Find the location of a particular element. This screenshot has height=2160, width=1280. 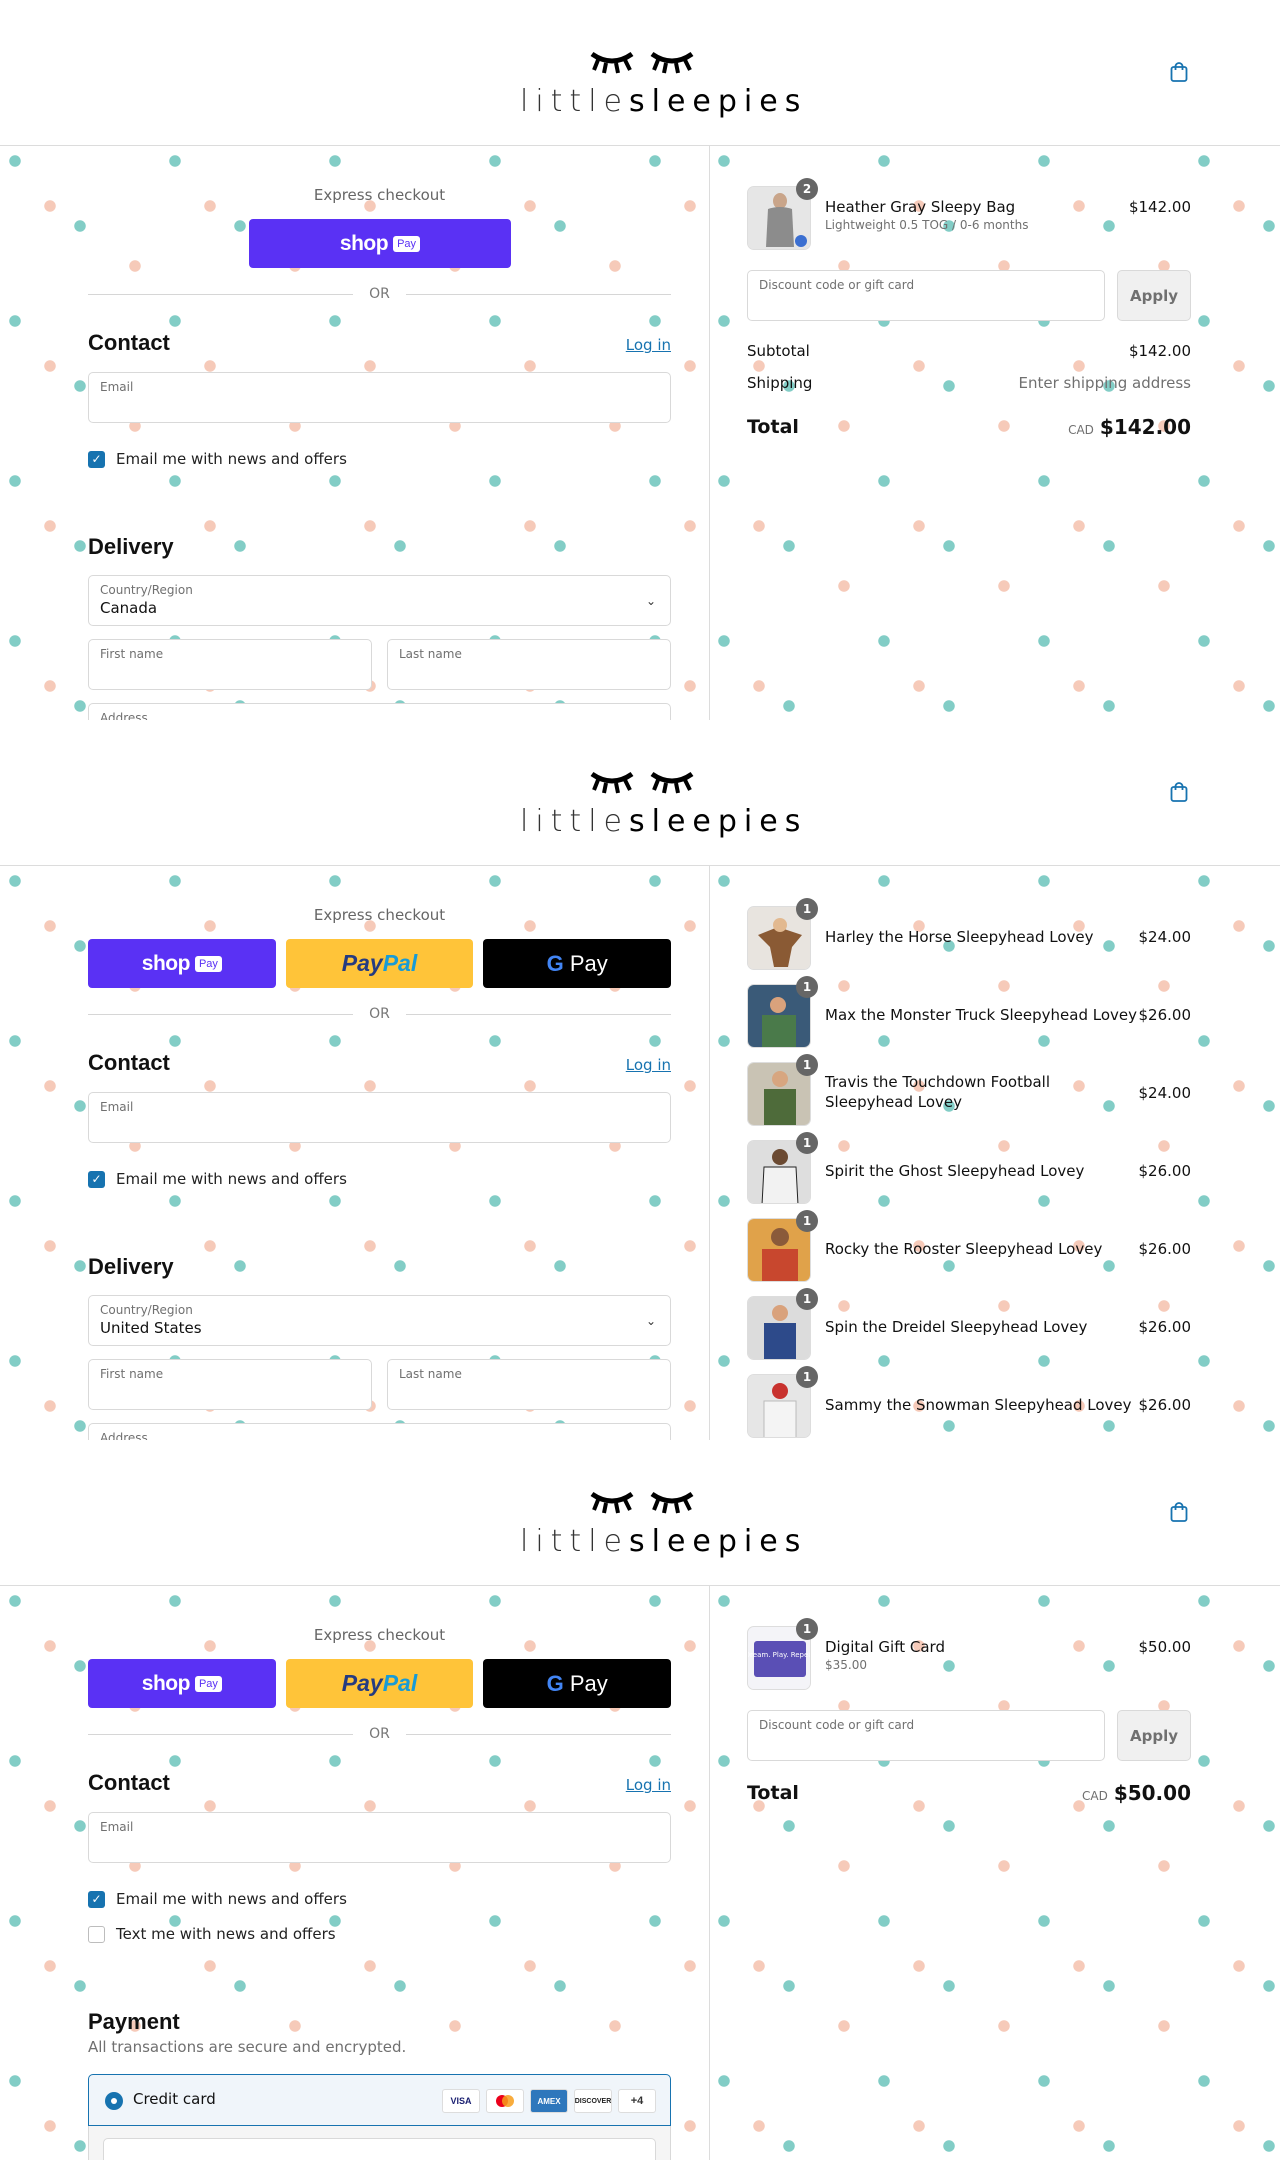

more-cards-badge: +4 is located at coordinates (637, 2101).